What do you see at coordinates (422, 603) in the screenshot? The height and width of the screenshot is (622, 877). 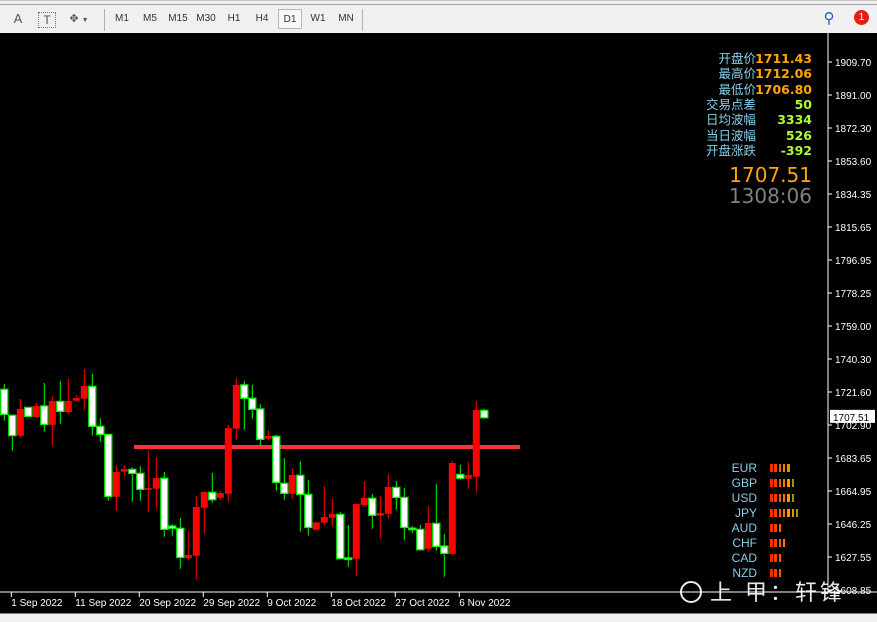 I see `date-tick-label: 27 Oct 2022` at bounding box center [422, 603].